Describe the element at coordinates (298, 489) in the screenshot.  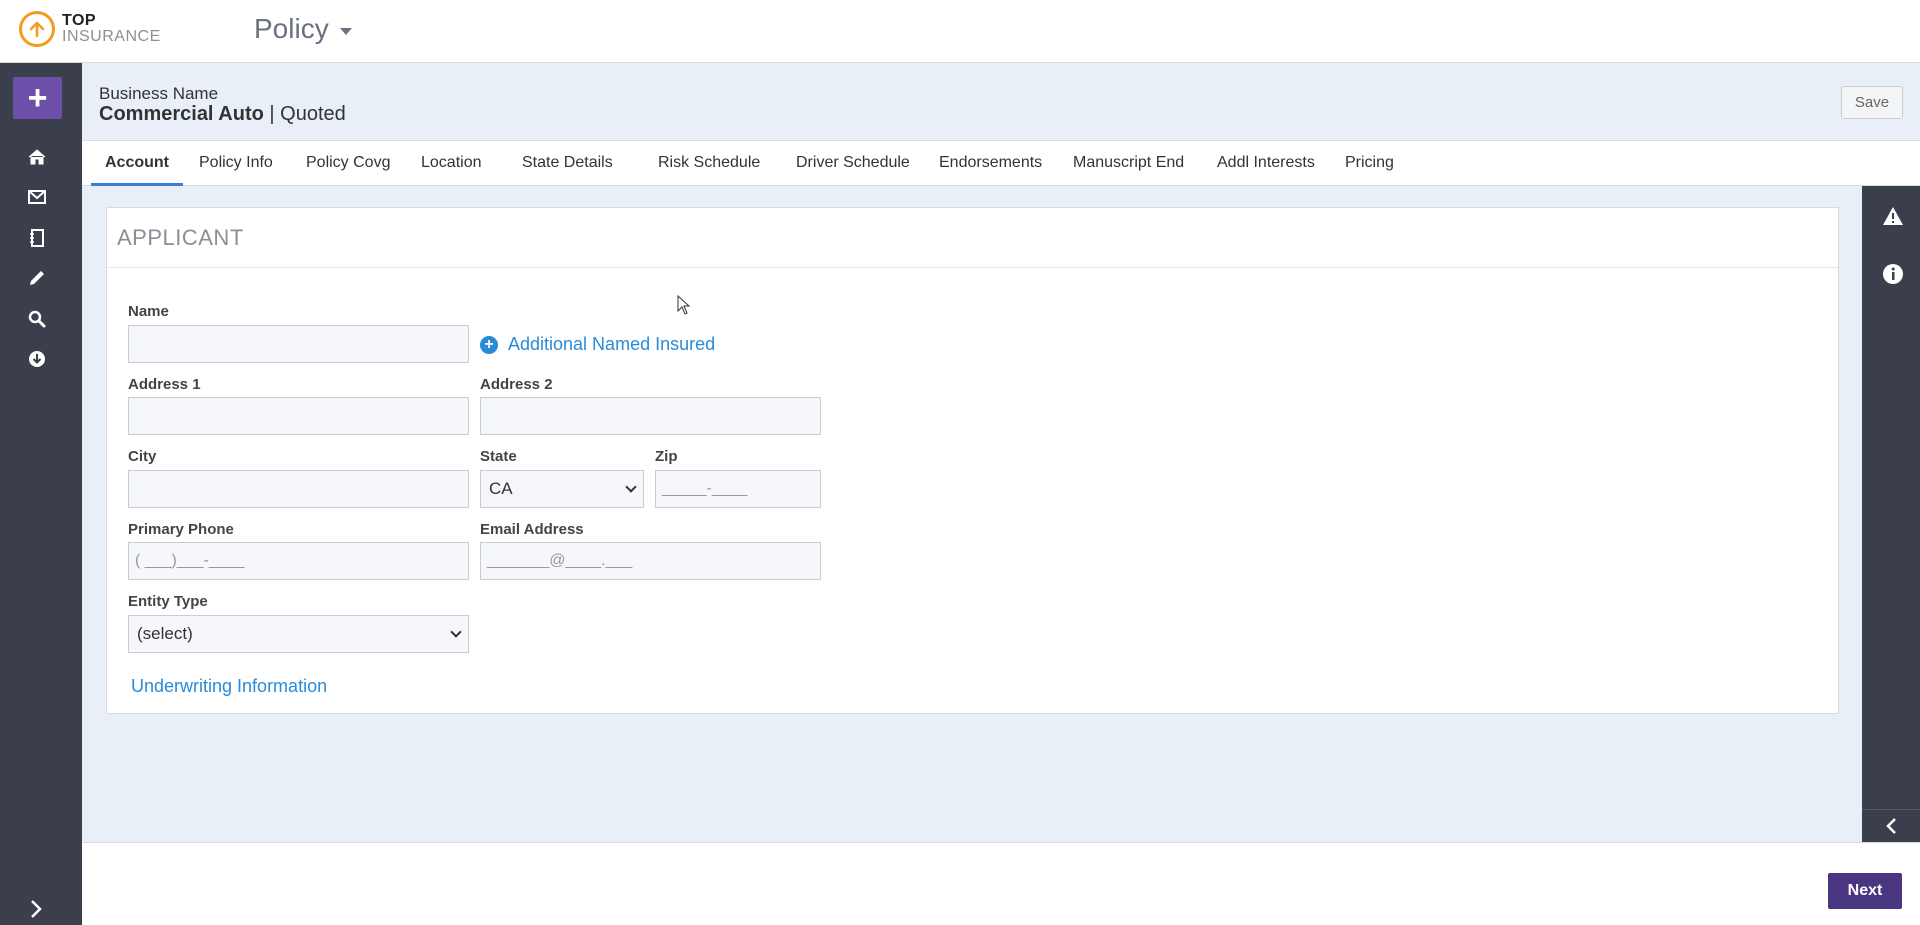
I see `city-input` at that location.